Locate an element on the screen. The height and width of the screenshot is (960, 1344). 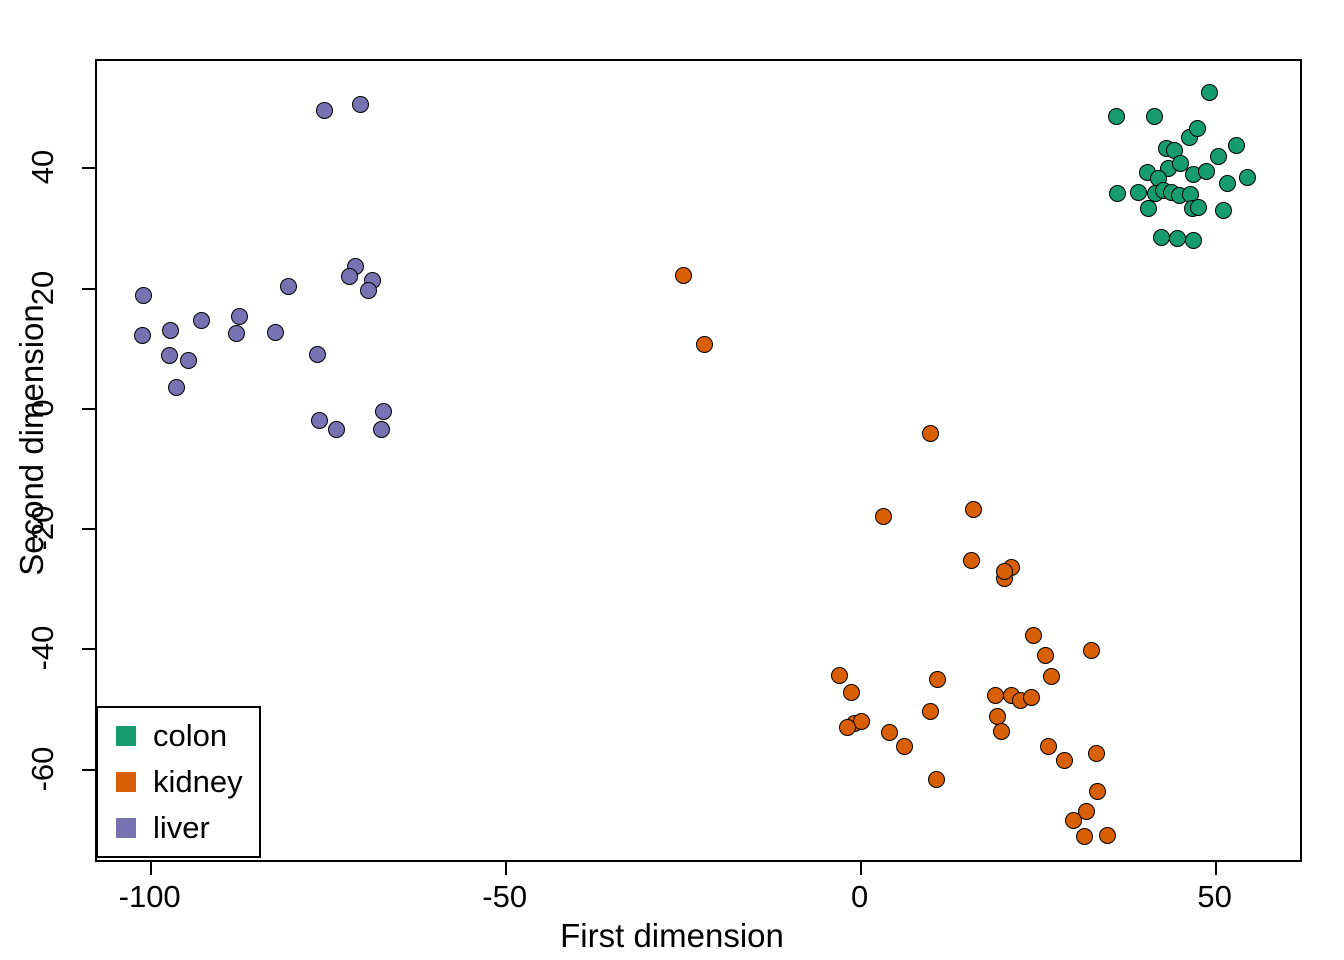
y-tick-label-wrap: 40 is located at coordinates (43, 167).